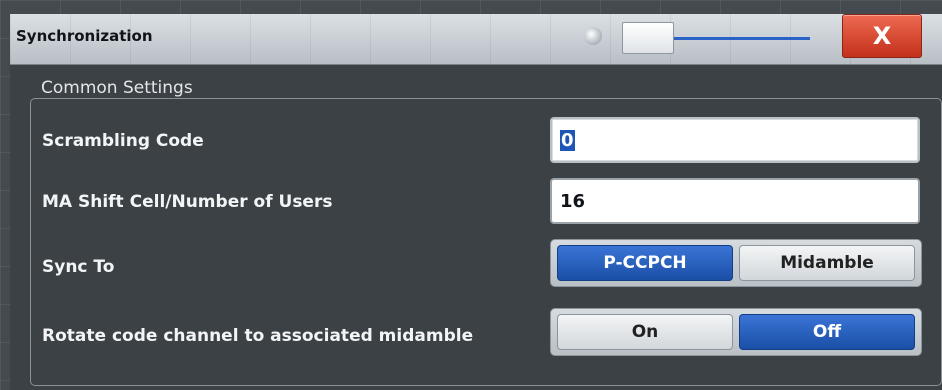  I want to click on scrambling-code-label: Scrambling Code, so click(123, 141).